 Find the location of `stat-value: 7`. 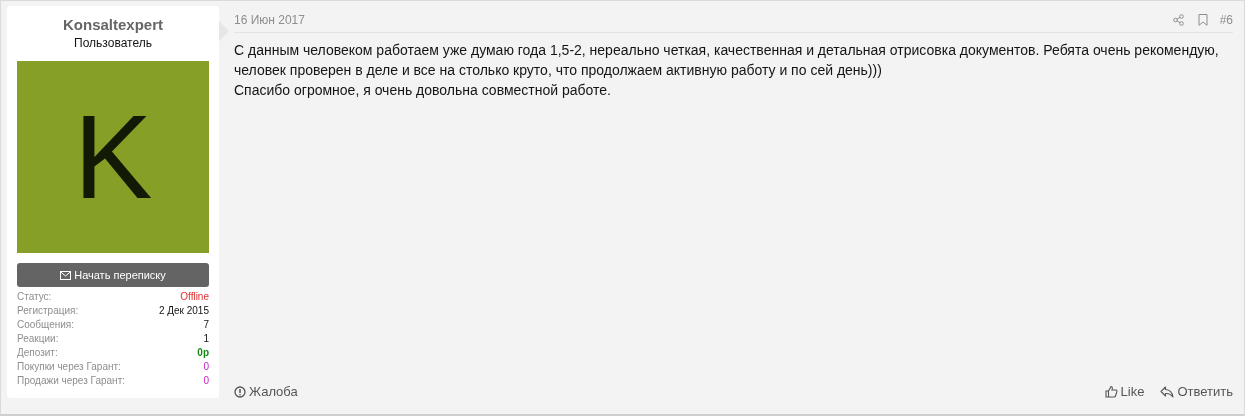

stat-value: 7 is located at coordinates (206, 325).